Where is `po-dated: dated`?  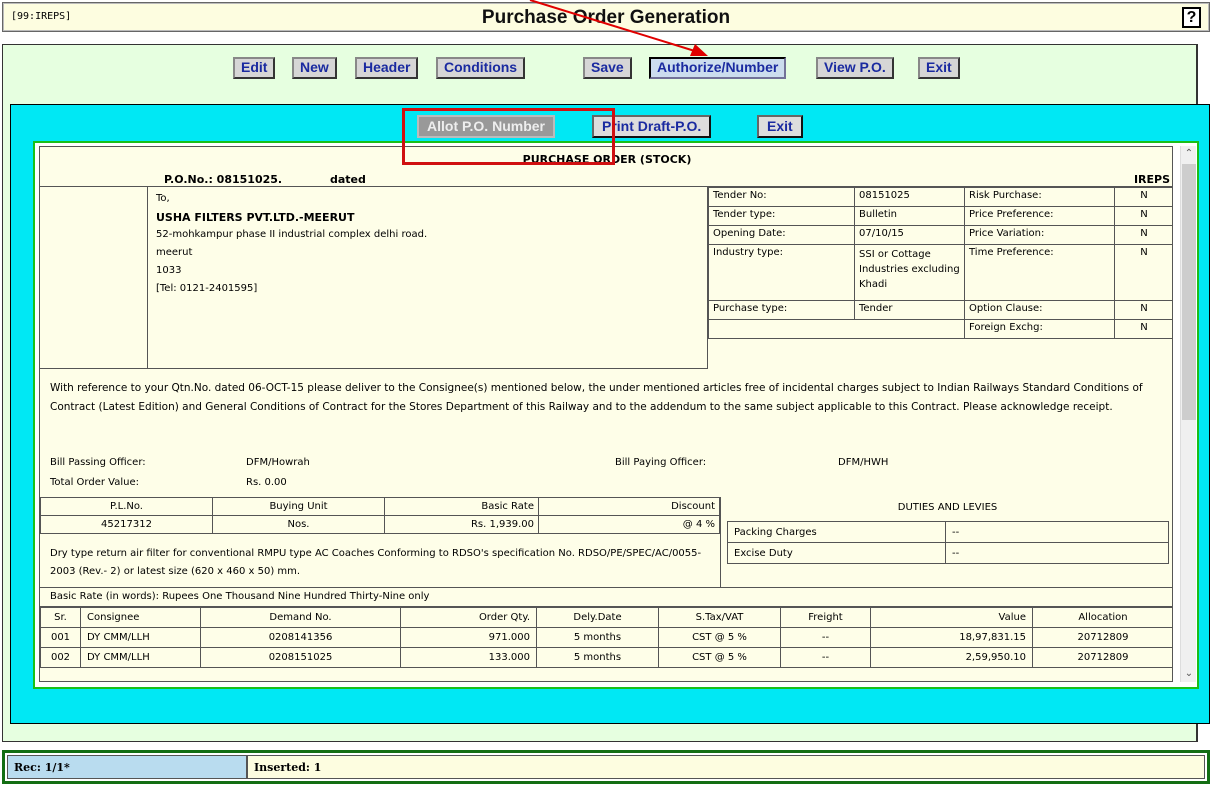 po-dated: dated is located at coordinates (348, 179).